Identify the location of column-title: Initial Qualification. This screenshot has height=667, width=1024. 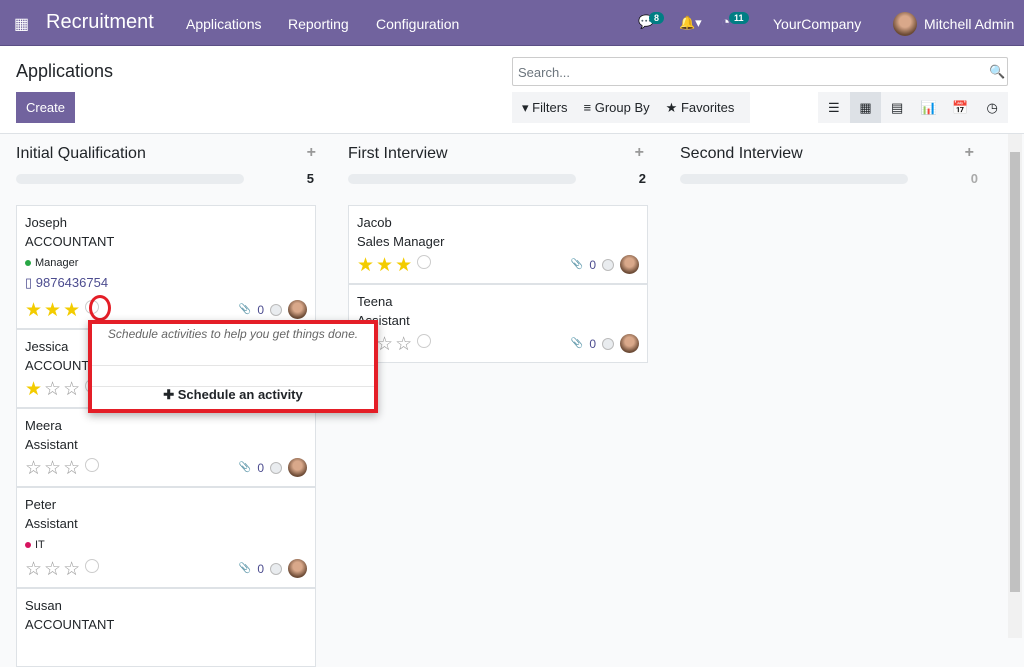
(81, 154).